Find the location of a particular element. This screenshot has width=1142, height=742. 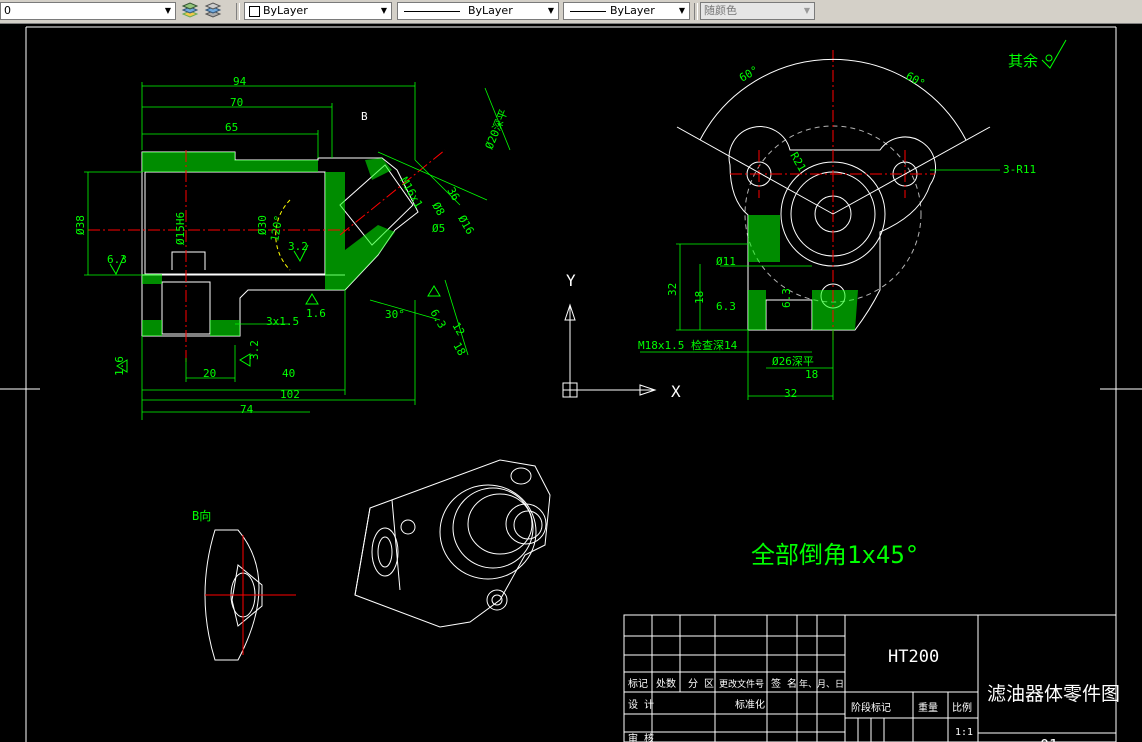

general-roughness-note: 其余 is located at coordinates (1037, 54).